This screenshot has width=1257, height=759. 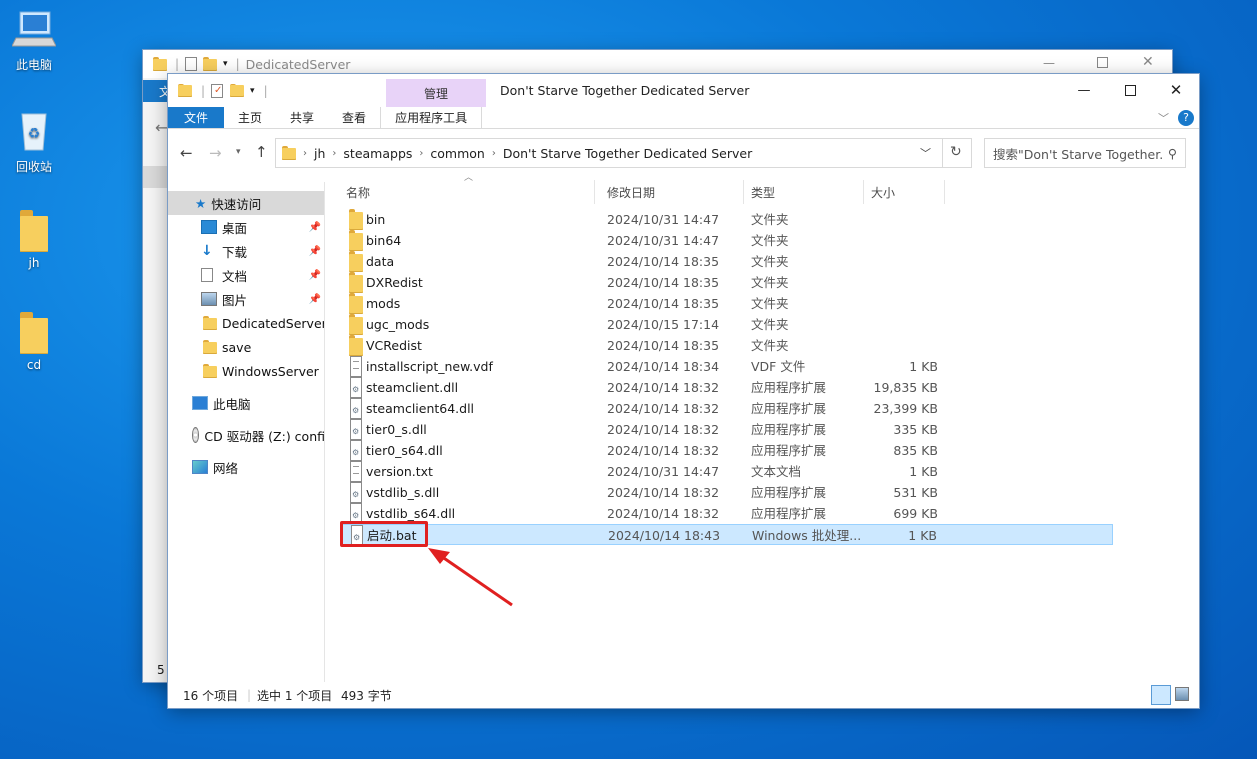 I want to click on desktop-icon-label: 此电脑, so click(x=33, y=65).